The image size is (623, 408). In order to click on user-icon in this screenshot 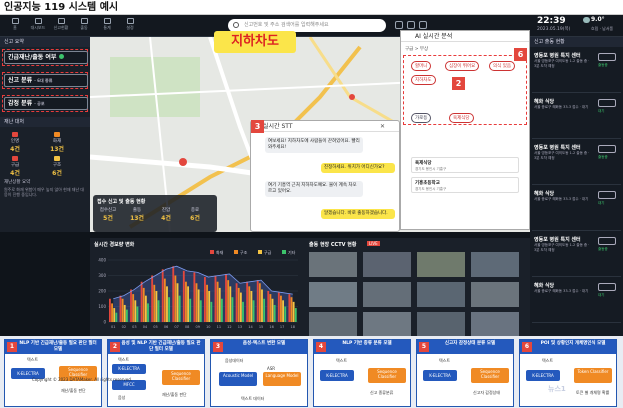, I will do `click(423, 25)`.